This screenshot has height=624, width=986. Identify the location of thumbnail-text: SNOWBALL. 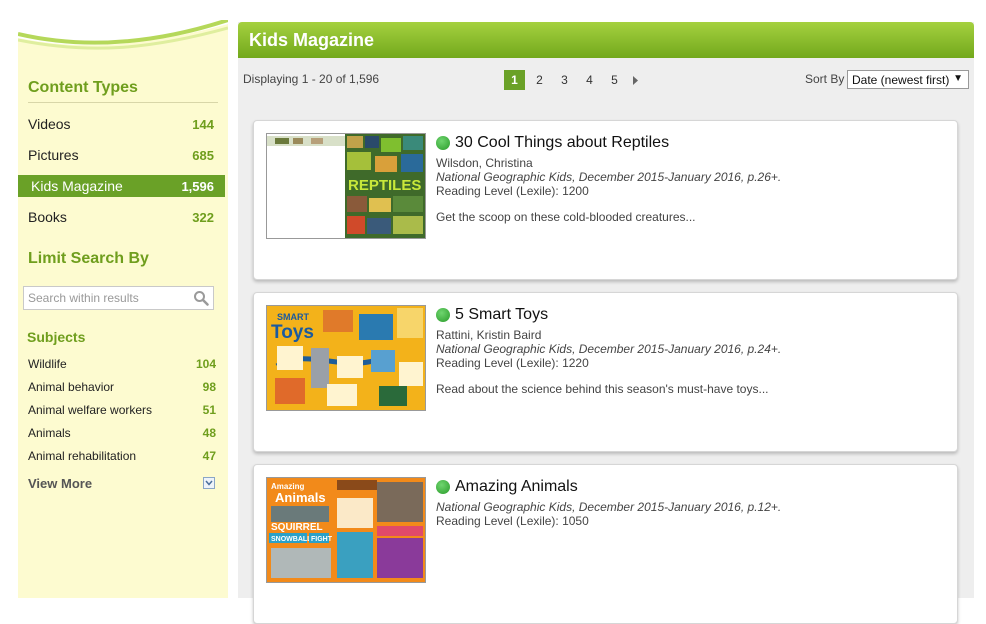
(291, 539).